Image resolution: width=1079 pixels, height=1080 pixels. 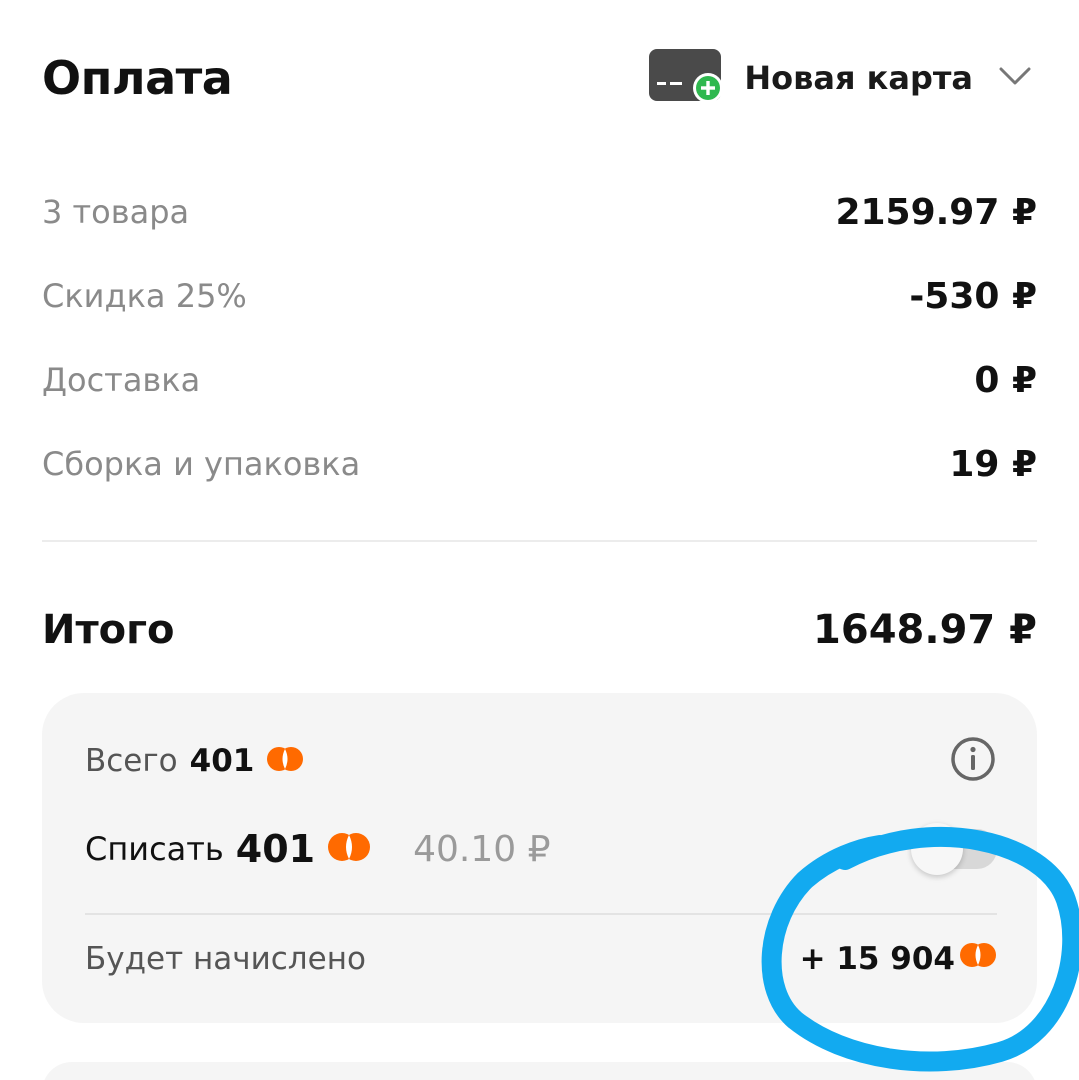 What do you see at coordinates (275, 849) in the screenshot?
I see `writeoff-value: 401` at bounding box center [275, 849].